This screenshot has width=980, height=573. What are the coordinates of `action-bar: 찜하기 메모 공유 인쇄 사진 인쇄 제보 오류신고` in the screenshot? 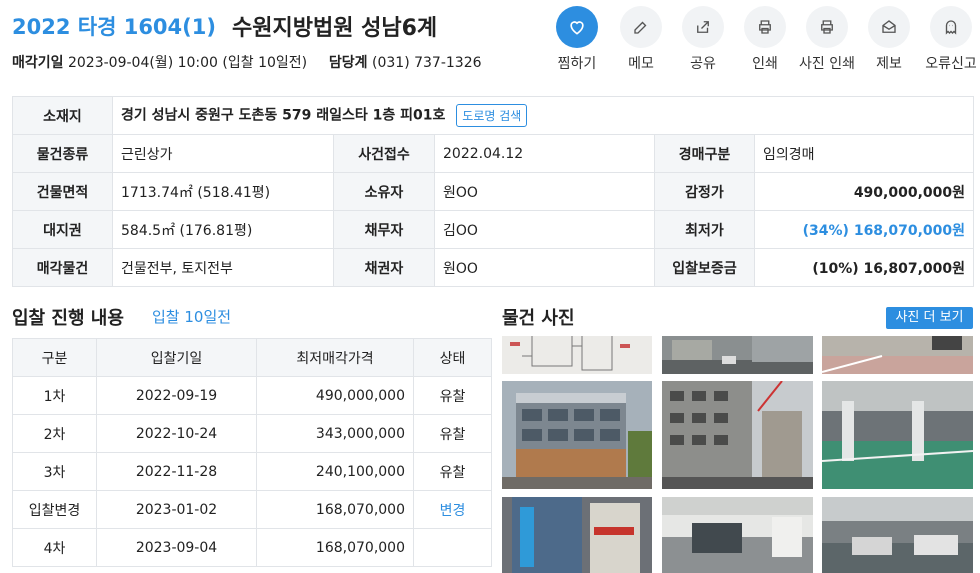 It's located at (762, 39).